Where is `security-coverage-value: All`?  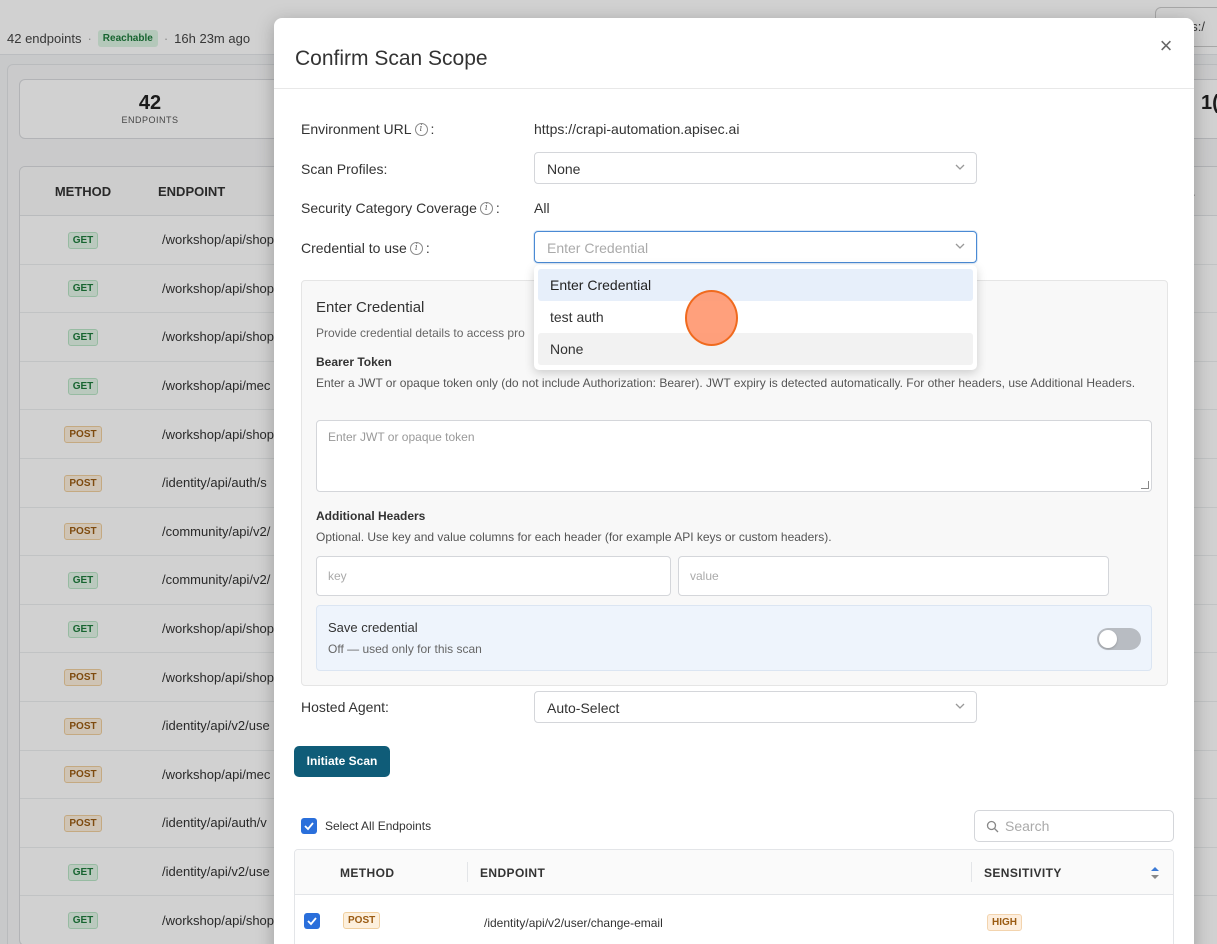
security-coverage-value: All is located at coordinates (542, 208).